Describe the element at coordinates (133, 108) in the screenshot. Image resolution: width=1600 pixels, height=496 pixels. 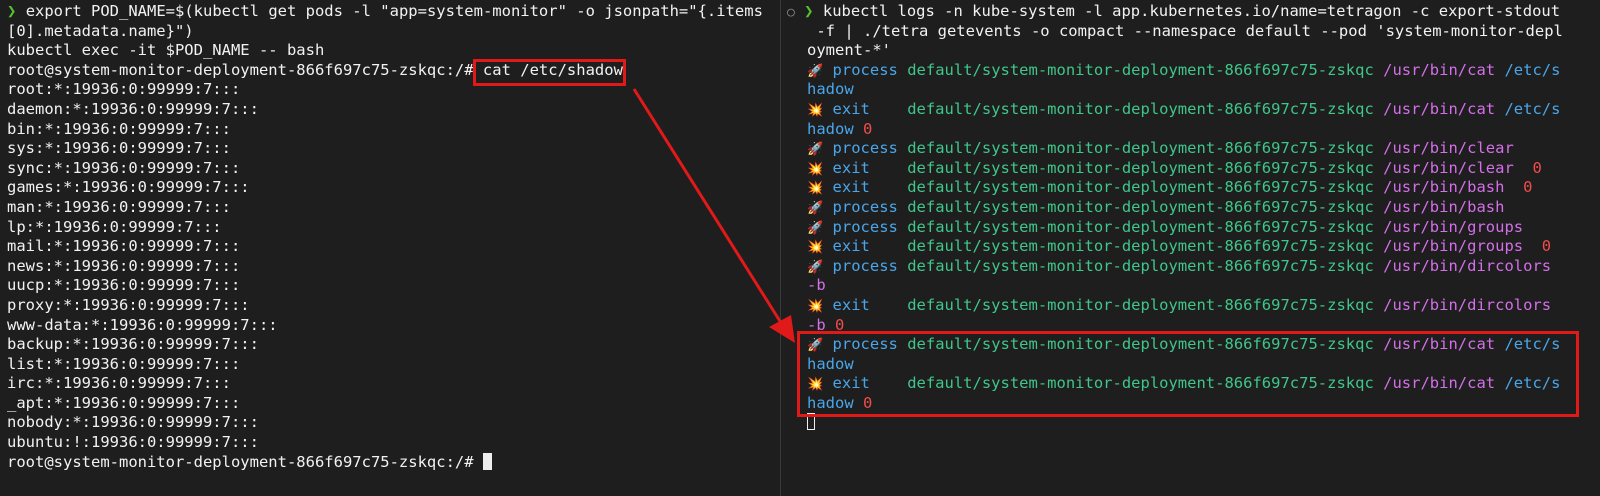
I see `shadow-line: daemon:*:19936:0:99999:7:::` at that location.